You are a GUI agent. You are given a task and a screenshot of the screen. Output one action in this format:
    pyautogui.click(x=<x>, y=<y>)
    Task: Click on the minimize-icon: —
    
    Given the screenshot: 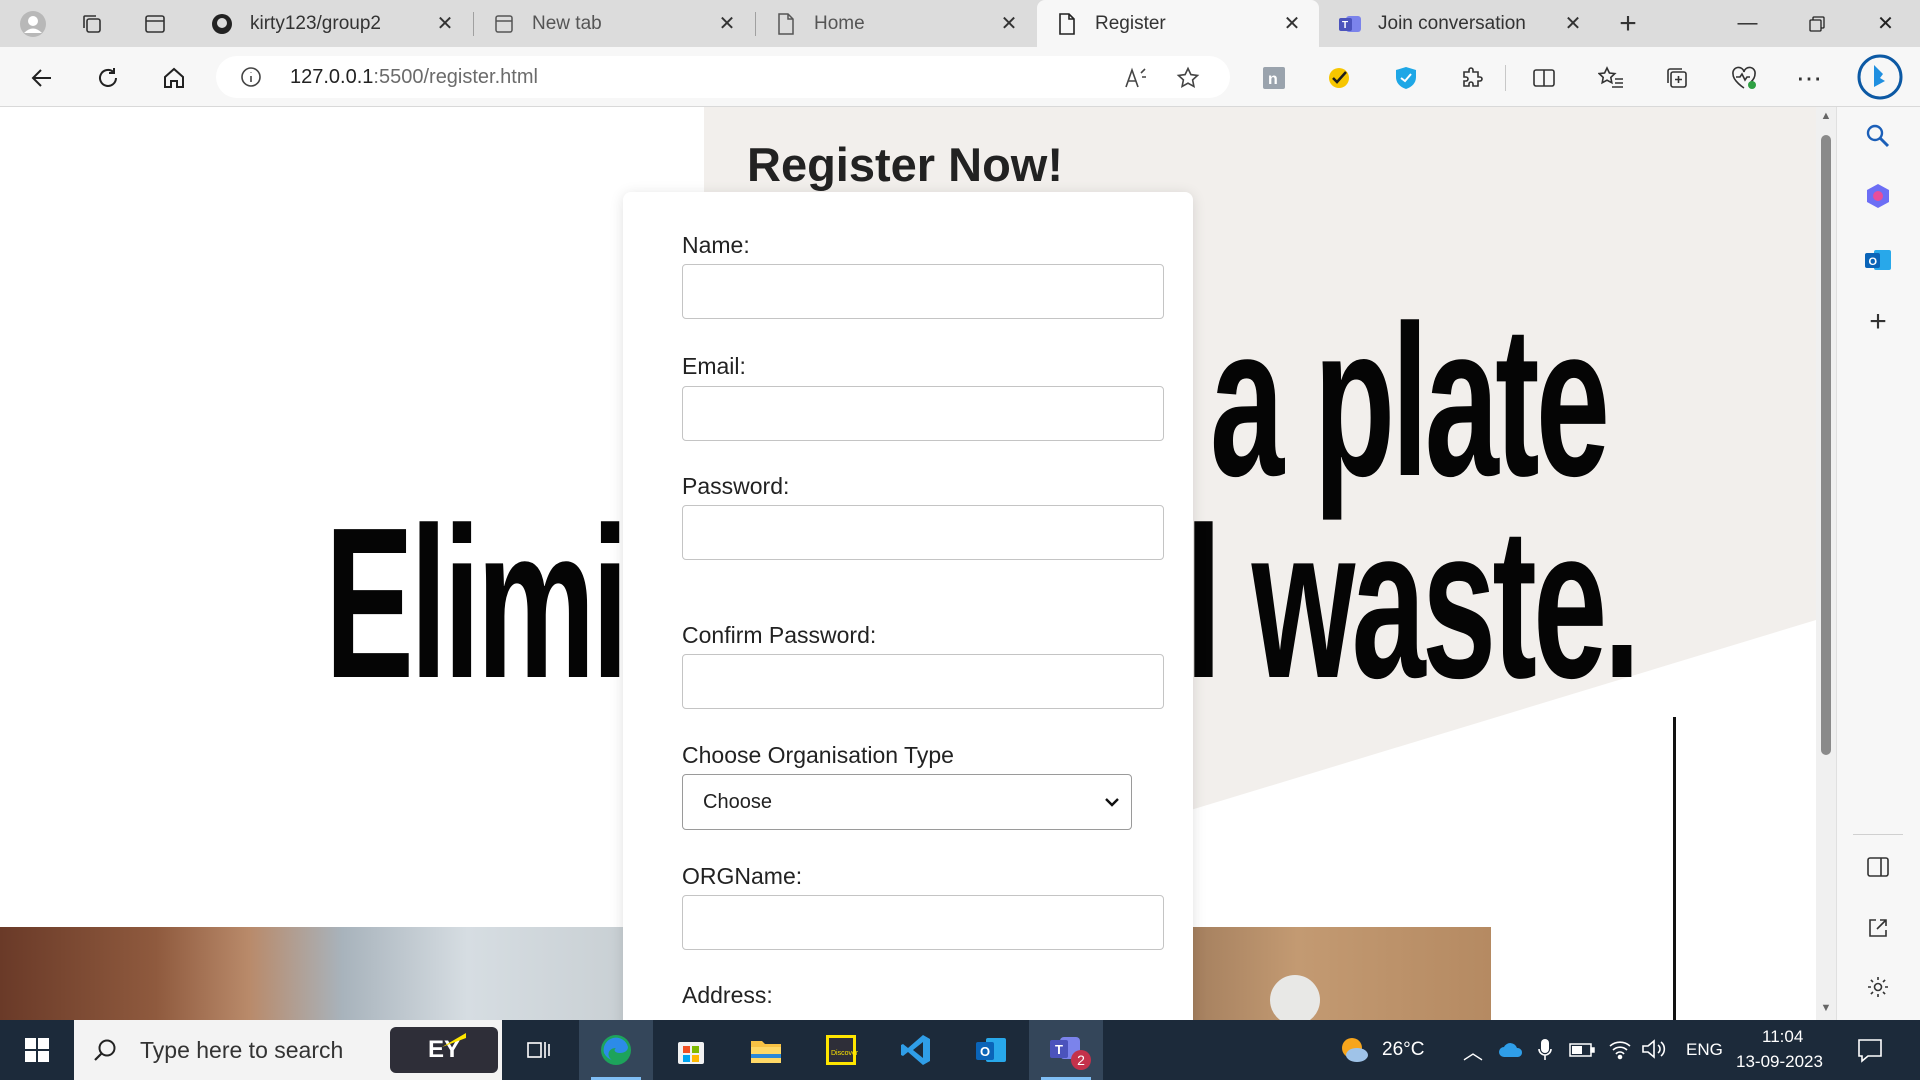 What is the action you would take?
    pyautogui.click(x=1747, y=23)
    